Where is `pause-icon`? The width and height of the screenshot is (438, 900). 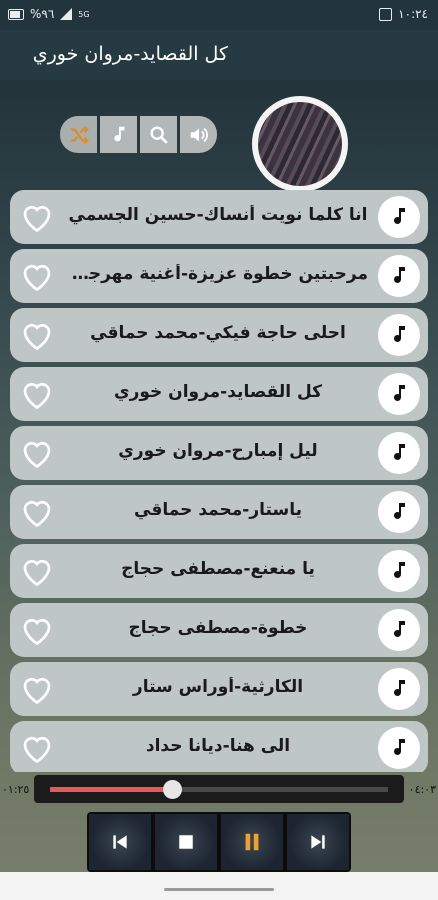
pause-icon is located at coordinates (252, 842).